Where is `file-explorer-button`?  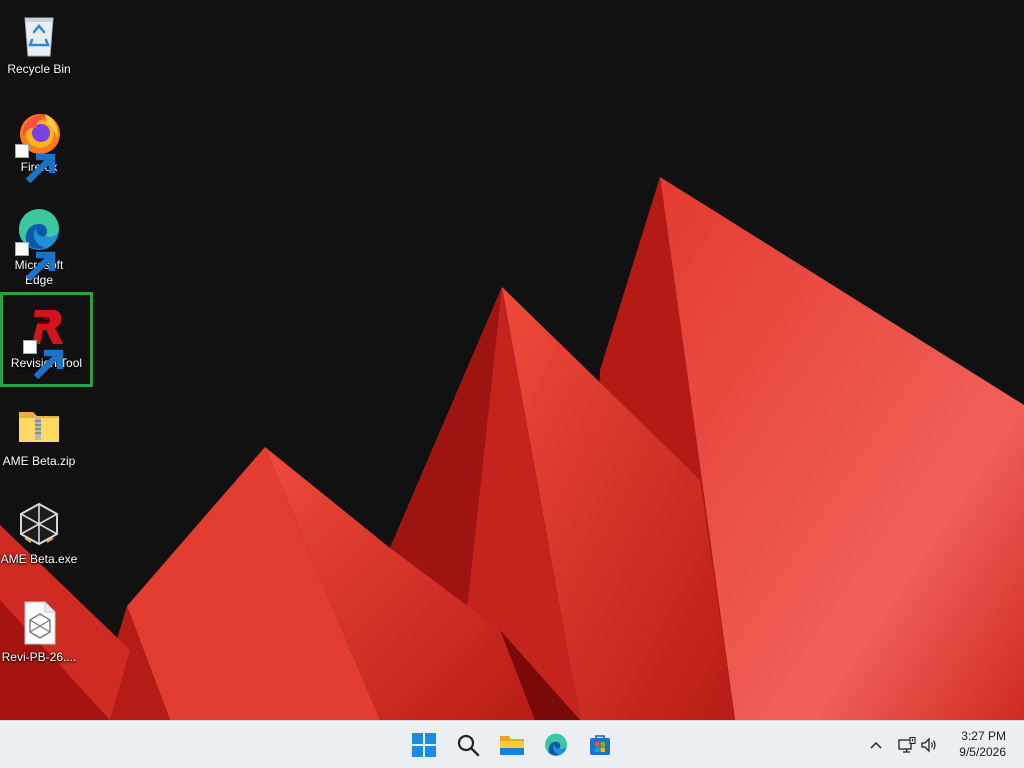
file-explorer-button is located at coordinates (512, 745).